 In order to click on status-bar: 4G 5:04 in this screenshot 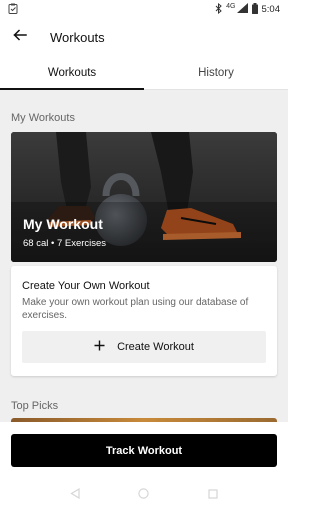, I will do `click(144, 9)`.